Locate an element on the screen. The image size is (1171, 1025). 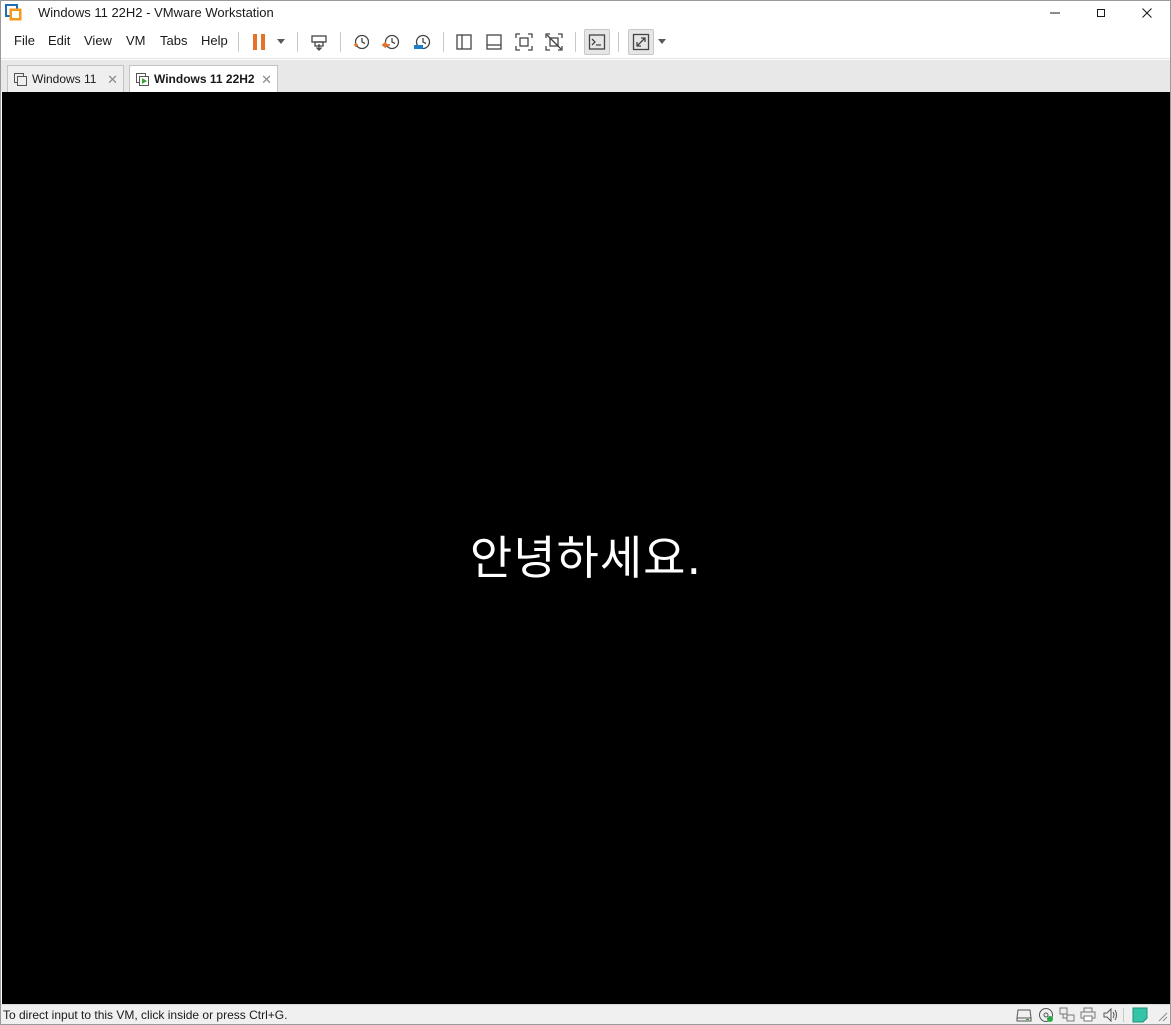
menu-edit: Edit is located at coordinates (59, 40).